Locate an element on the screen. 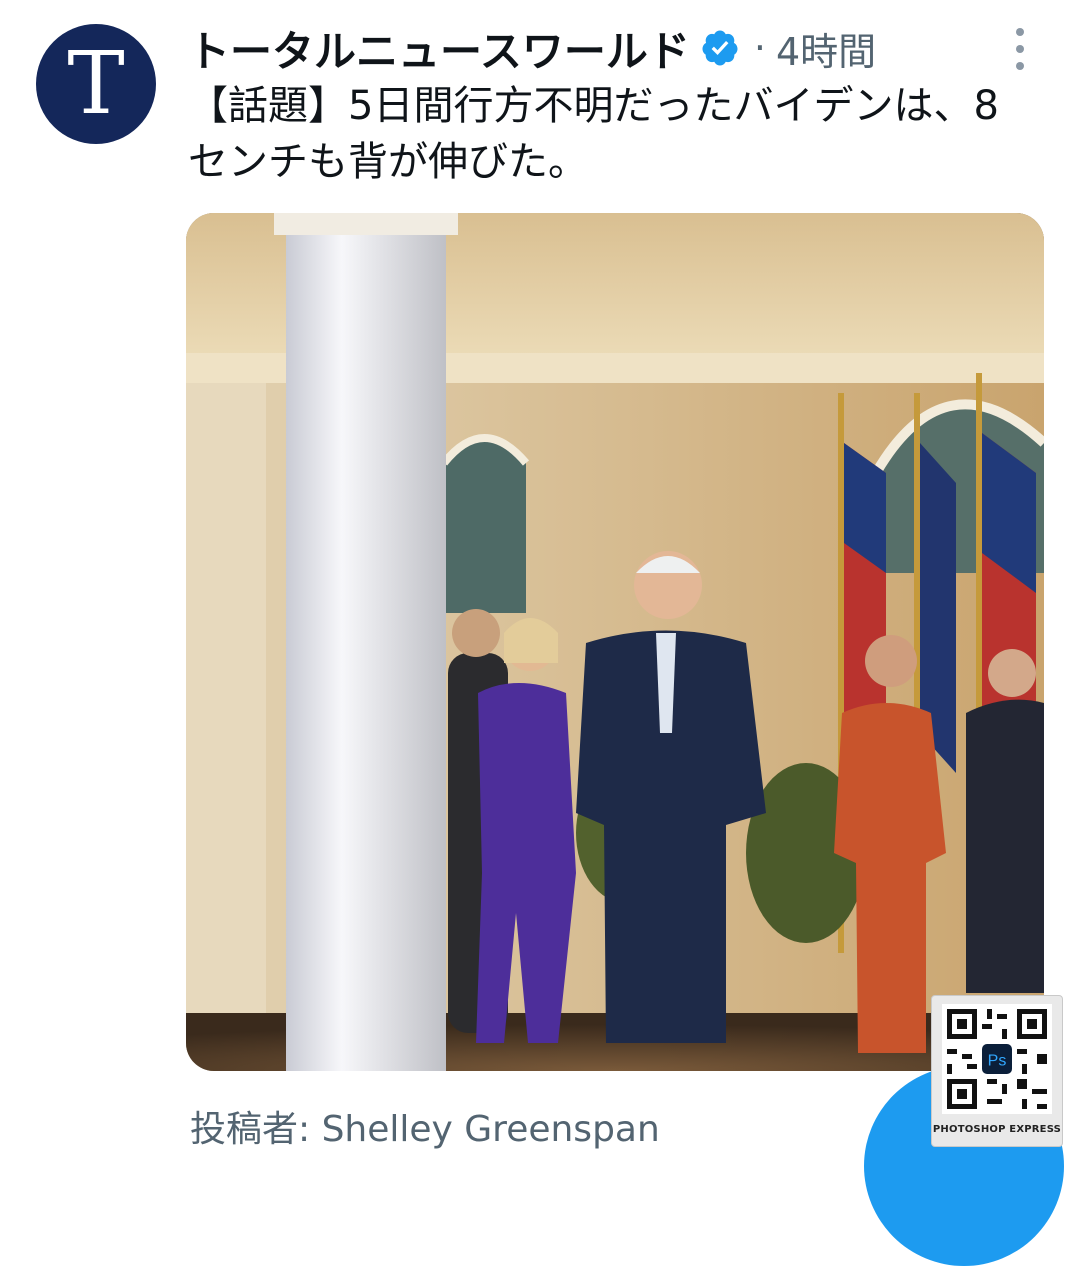  more-options-icon is located at coordinates (1020, 49).